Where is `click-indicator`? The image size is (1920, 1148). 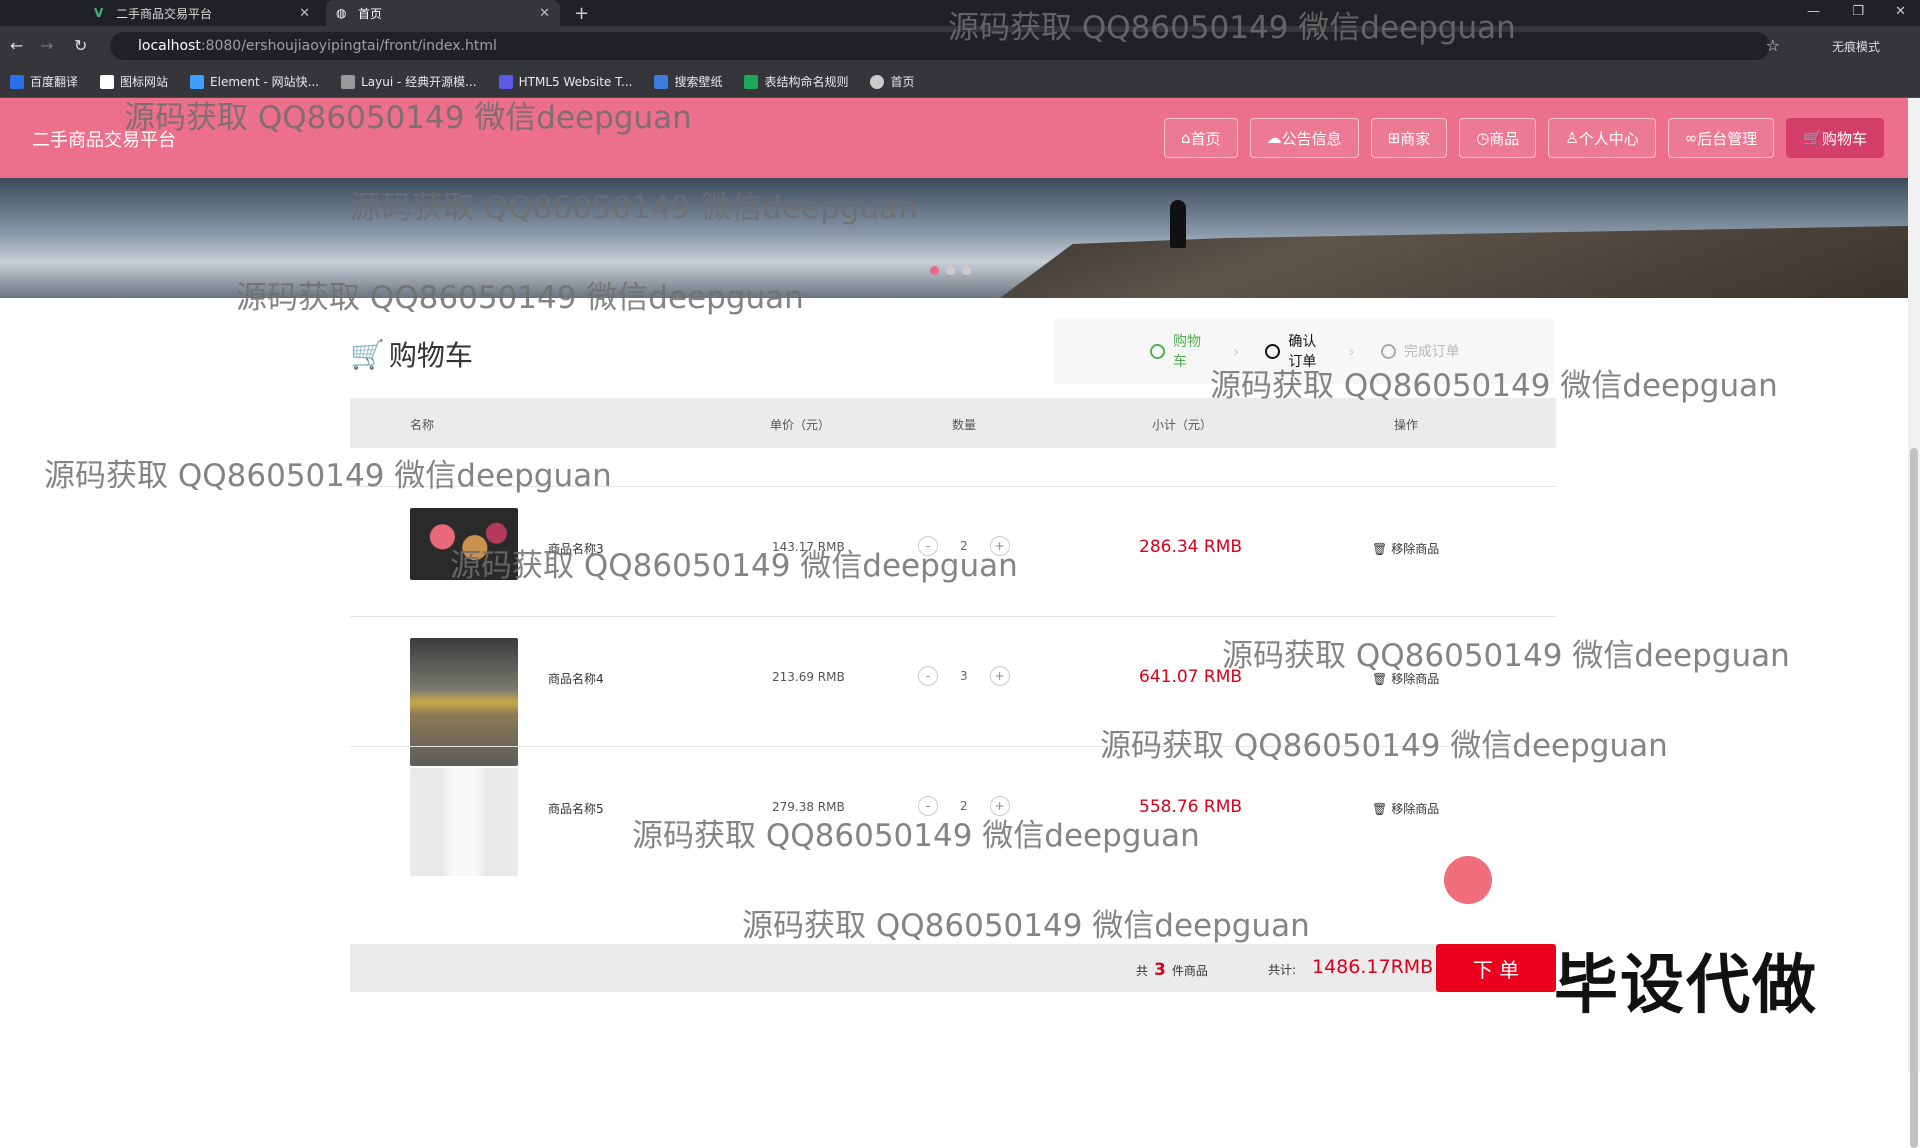
click-indicator is located at coordinates (1468, 880).